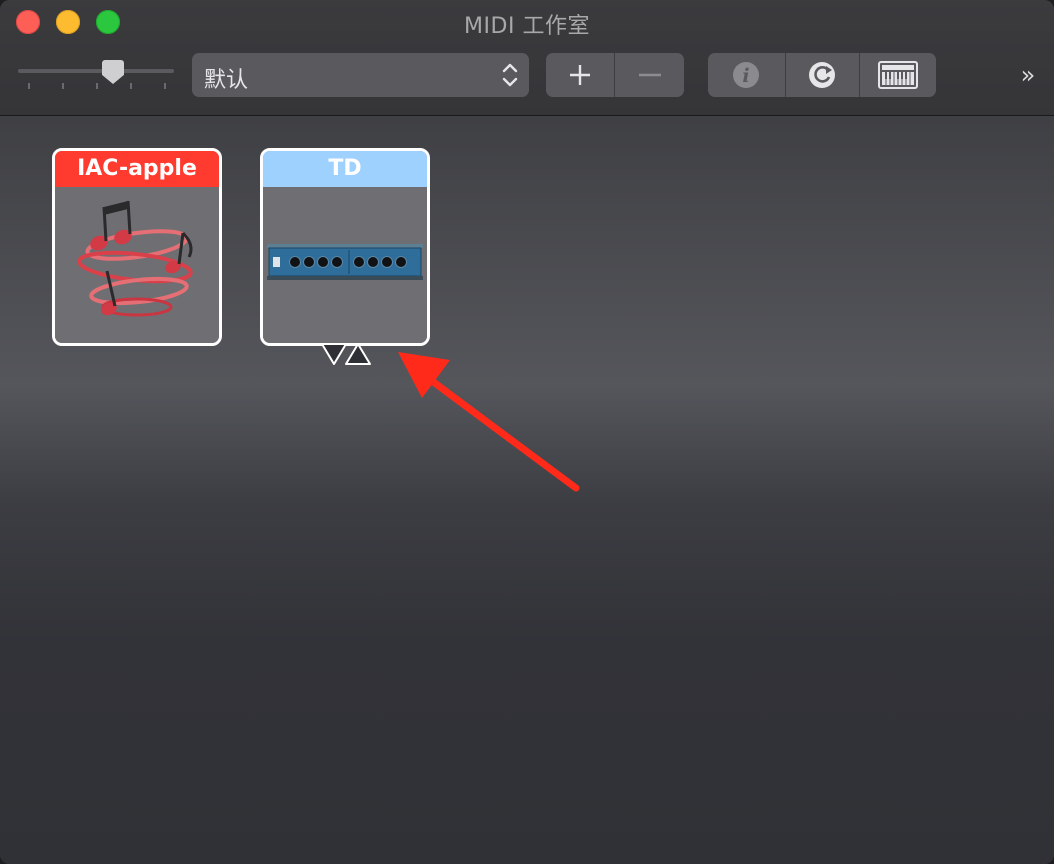 The height and width of the screenshot is (864, 1054). I want to click on icon-size-slider, so click(96, 75).